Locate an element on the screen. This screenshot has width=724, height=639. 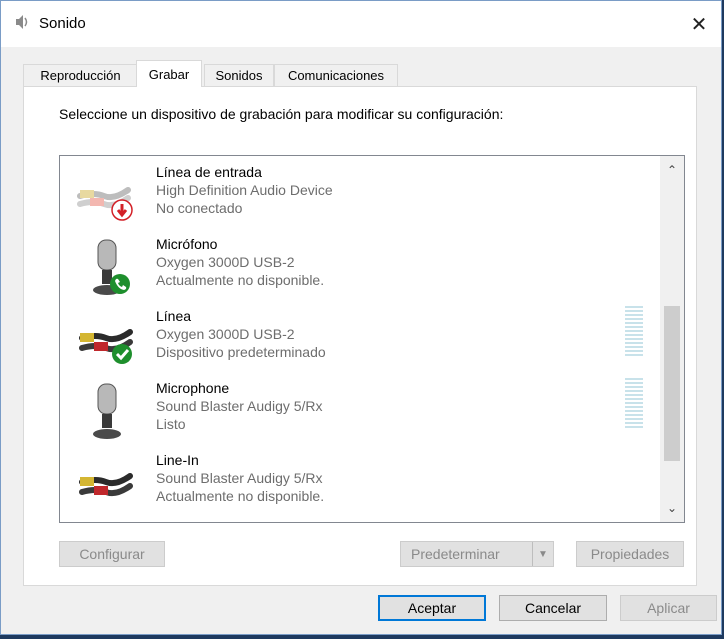
set-default-button: Predeterminar ▼ is located at coordinates (477, 554).